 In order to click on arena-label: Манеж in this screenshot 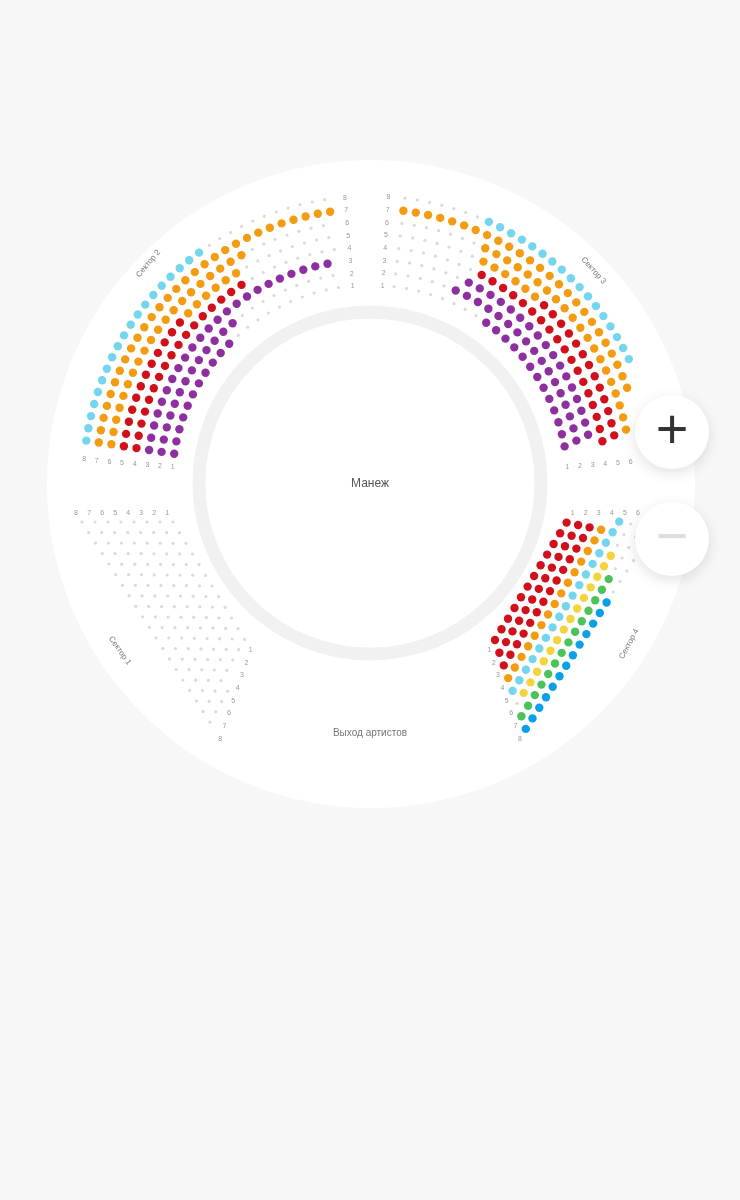, I will do `click(370, 483)`.